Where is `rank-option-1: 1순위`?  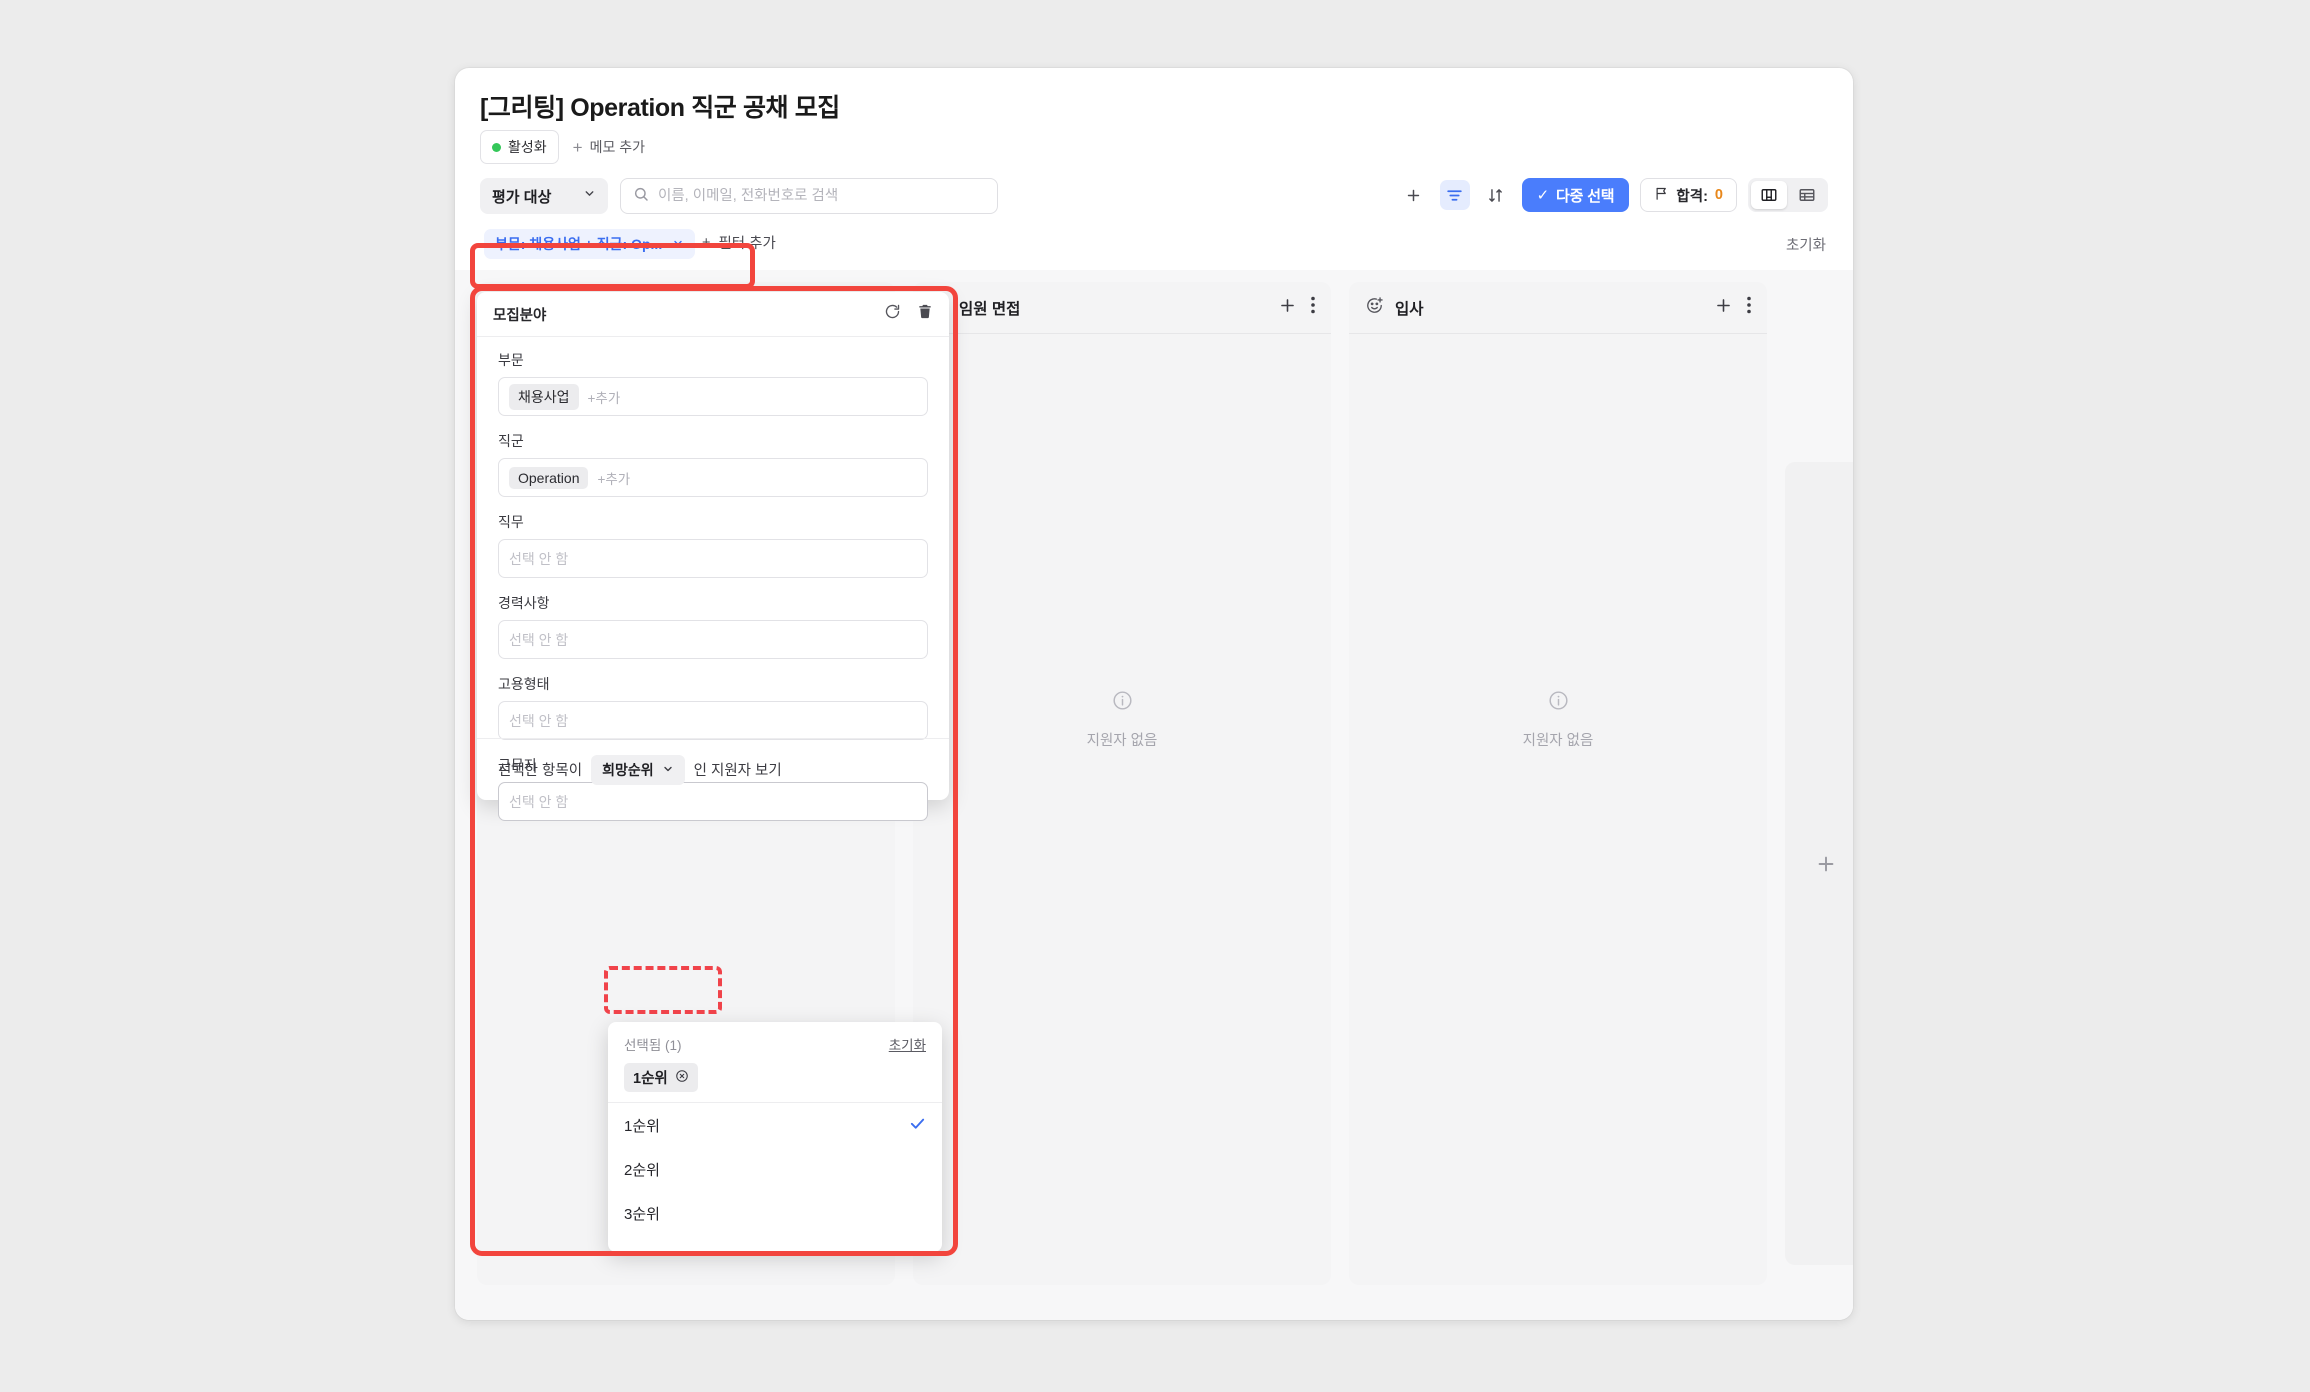 rank-option-1: 1순위 is located at coordinates (775, 1125).